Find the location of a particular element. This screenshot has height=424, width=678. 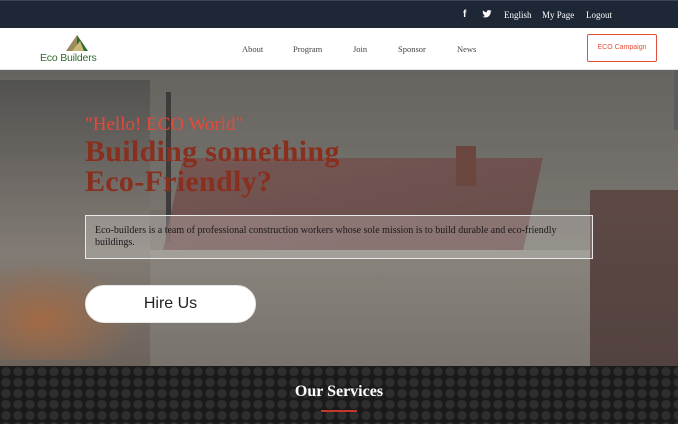

logo: Eco Builders is located at coordinates (78, 49).